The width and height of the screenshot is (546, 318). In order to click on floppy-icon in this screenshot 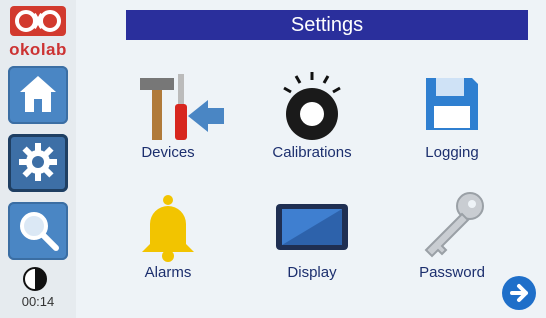, I will do `click(452, 104)`.